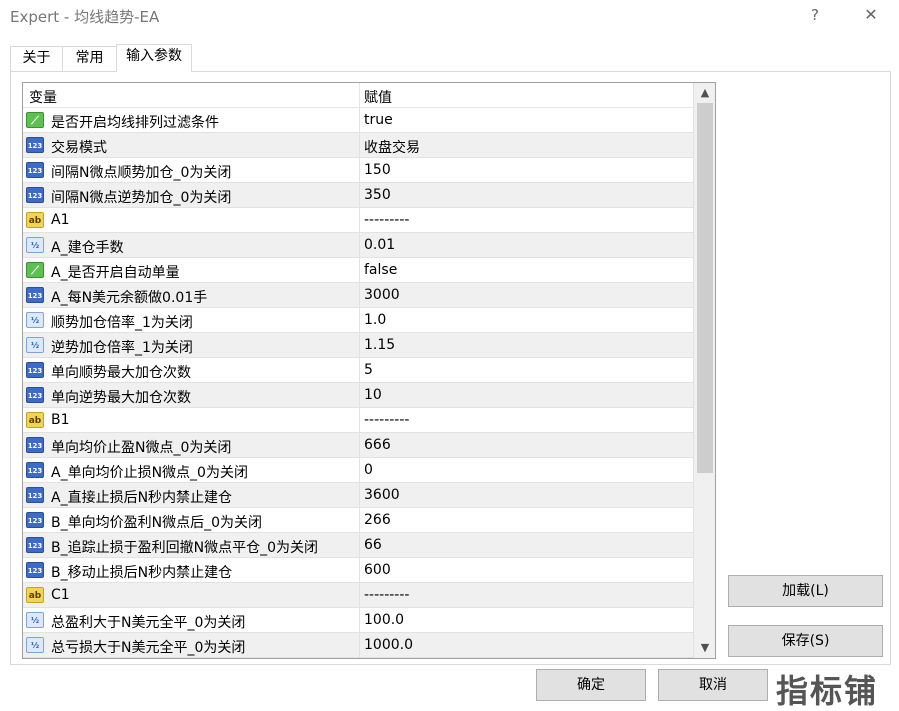  What do you see at coordinates (379, 345) in the screenshot?
I see `variable-value: 1.15` at bounding box center [379, 345].